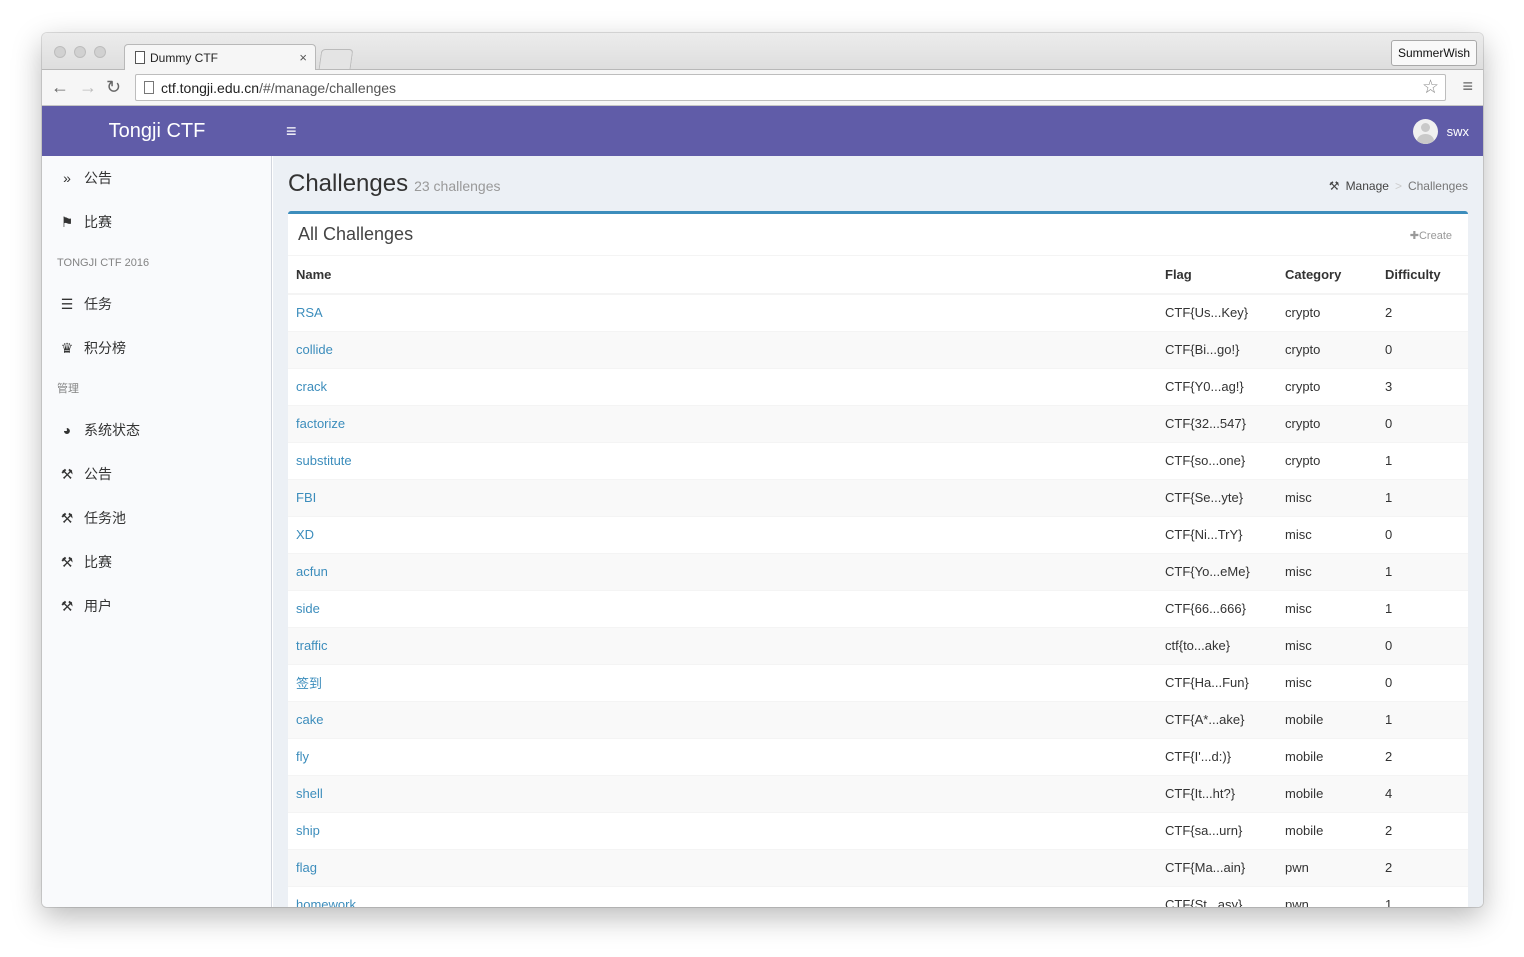 The image size is (1524, 957). Describe the element at coordinates (220, 57) in the screenshot. I see `browser-tab: Dummy CTF ×` at that location.